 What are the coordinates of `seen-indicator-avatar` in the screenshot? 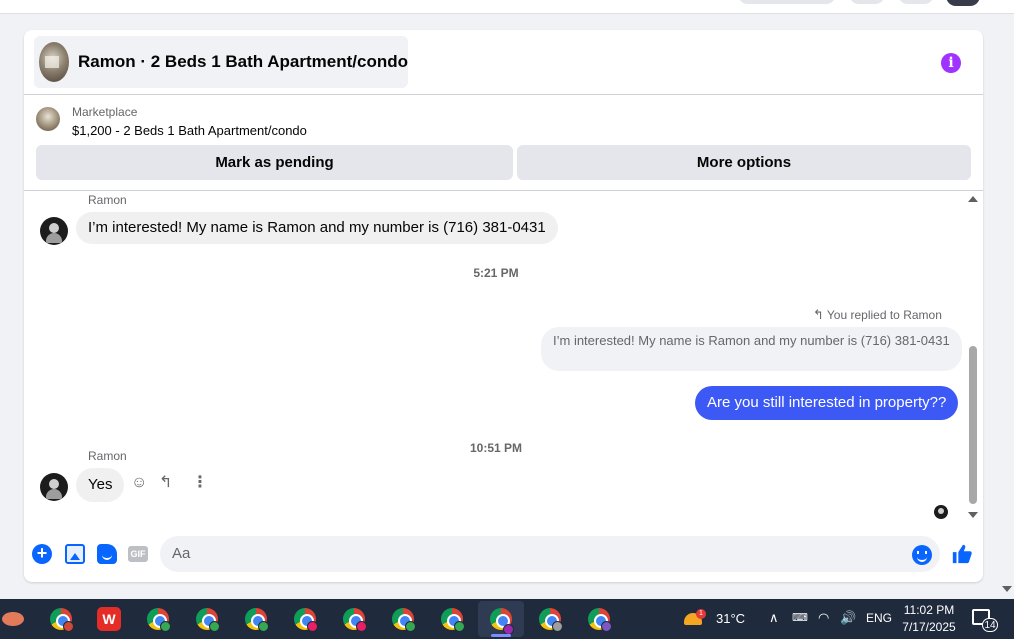 It's located at (941, 512).